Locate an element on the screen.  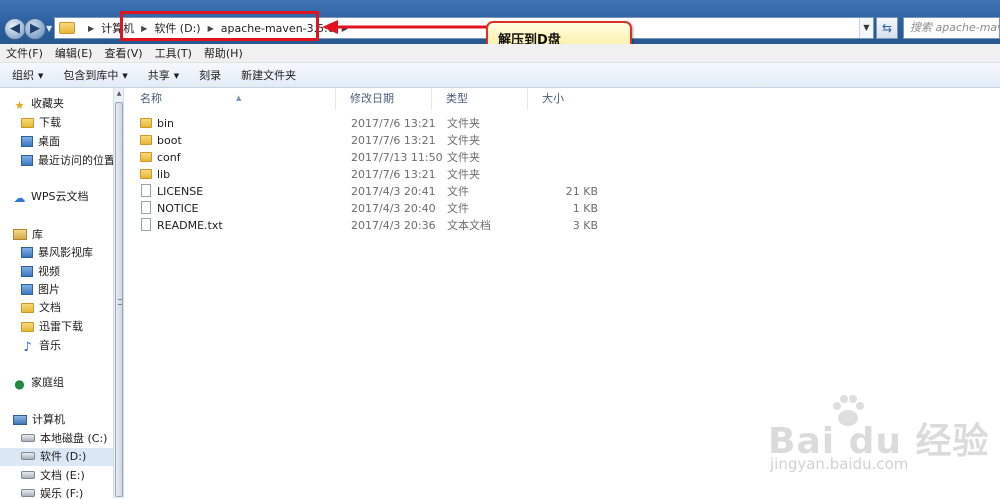
video-icon is located at coordinates (27, 271).